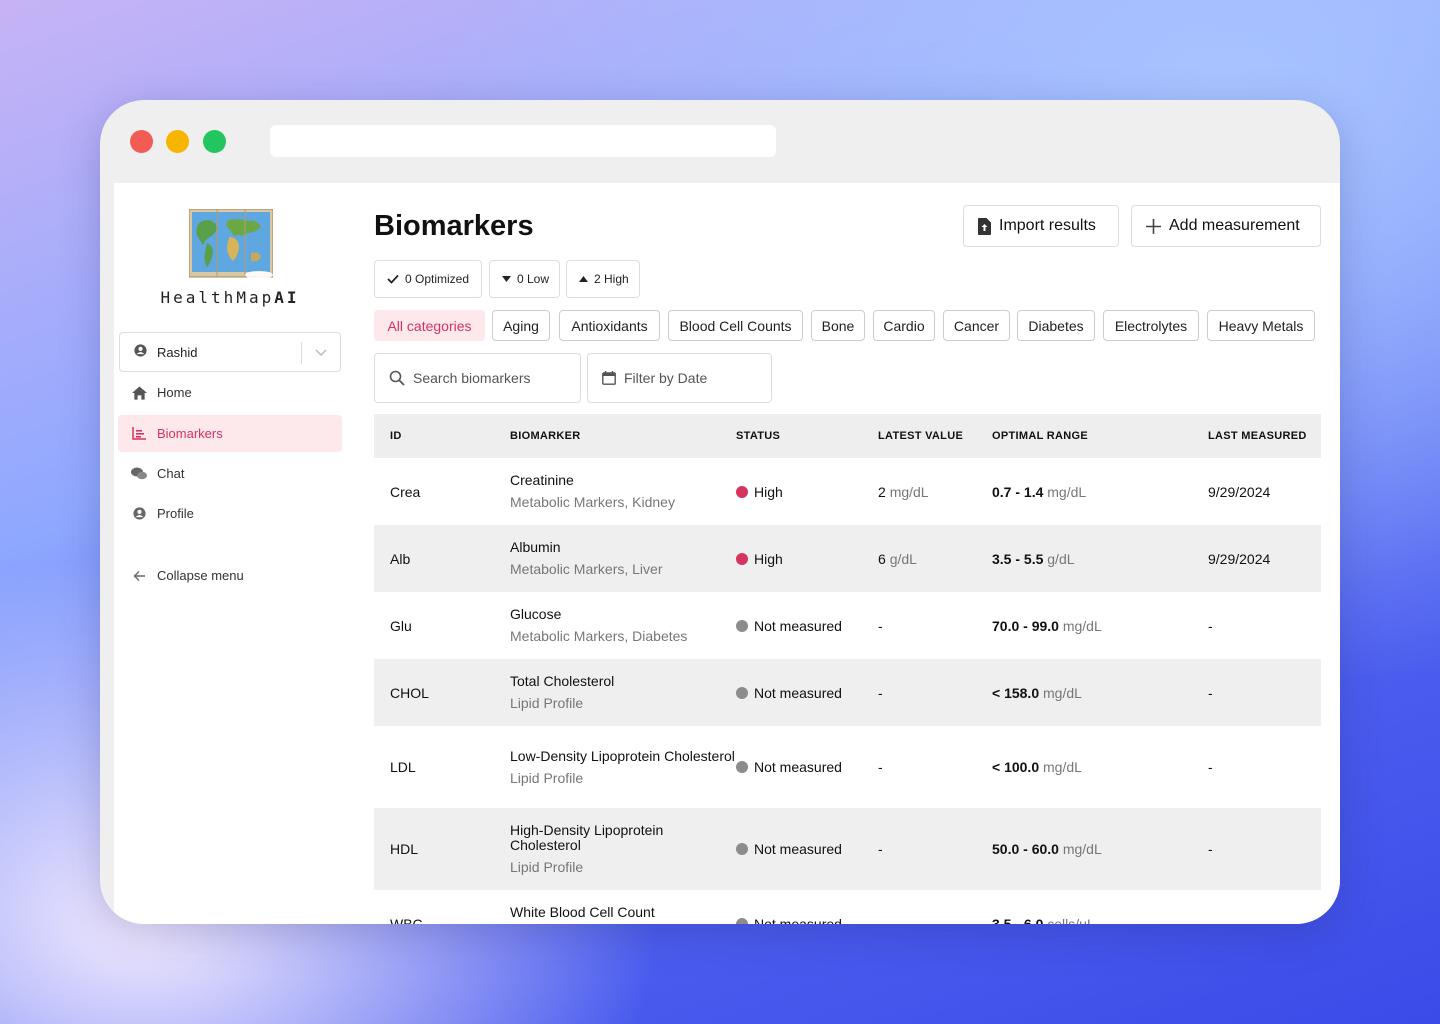 Image resolution: width=1440 pixels, height=1024 pixels. Describe the element at coordinates (442, 692) in the screenshot. I see `cell-id: CHOL` at that location.